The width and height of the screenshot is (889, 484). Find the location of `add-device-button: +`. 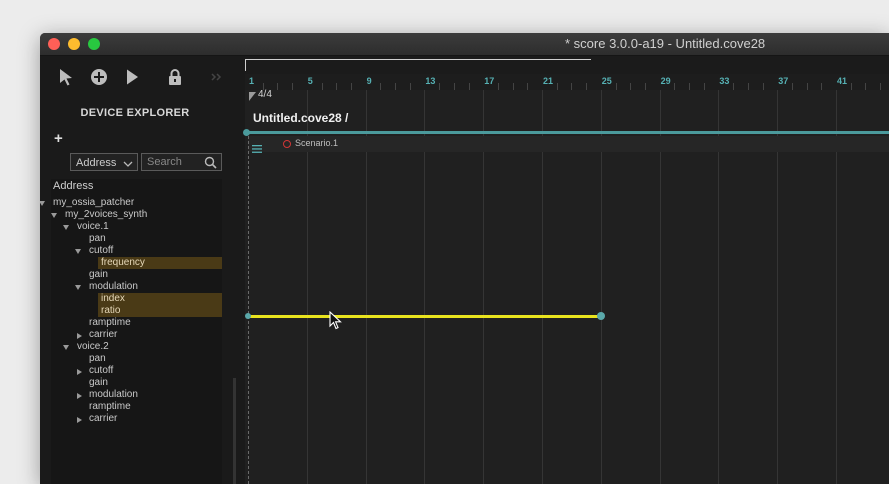

add-device-button: + is located at coordinates (58, 139).